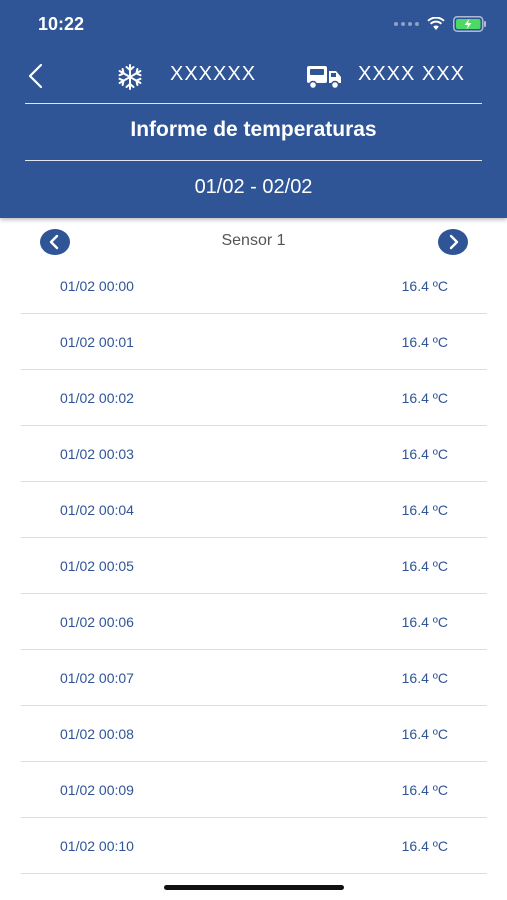  I want to click on list-item: 01/02 00:08 16.4 ºC, so click(253, 734).